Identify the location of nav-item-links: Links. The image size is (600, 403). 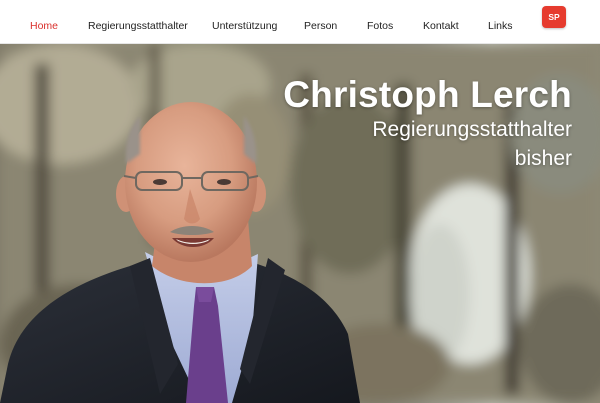
(500, 26).